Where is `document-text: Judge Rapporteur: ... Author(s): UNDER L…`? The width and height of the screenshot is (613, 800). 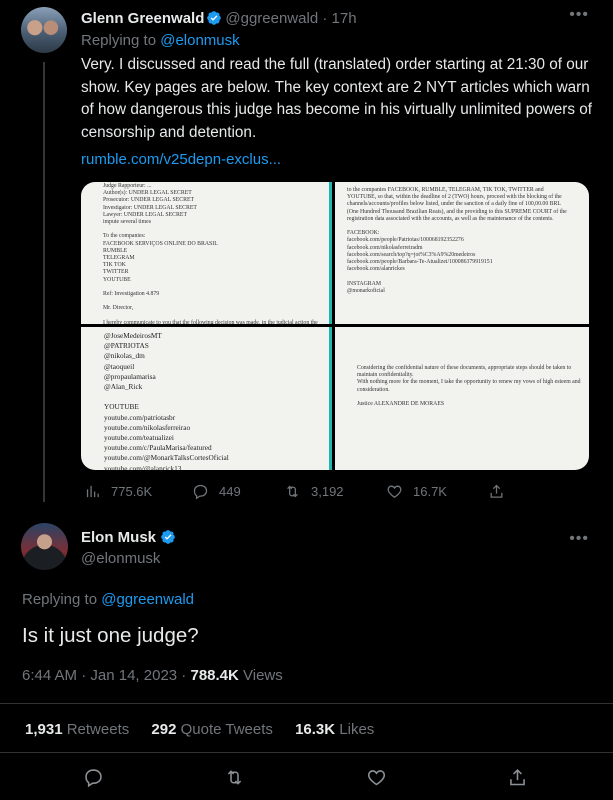
document-text: Judge Rapporteur: ... Author(s): UNDER L… is located at coordinates (210, 253).